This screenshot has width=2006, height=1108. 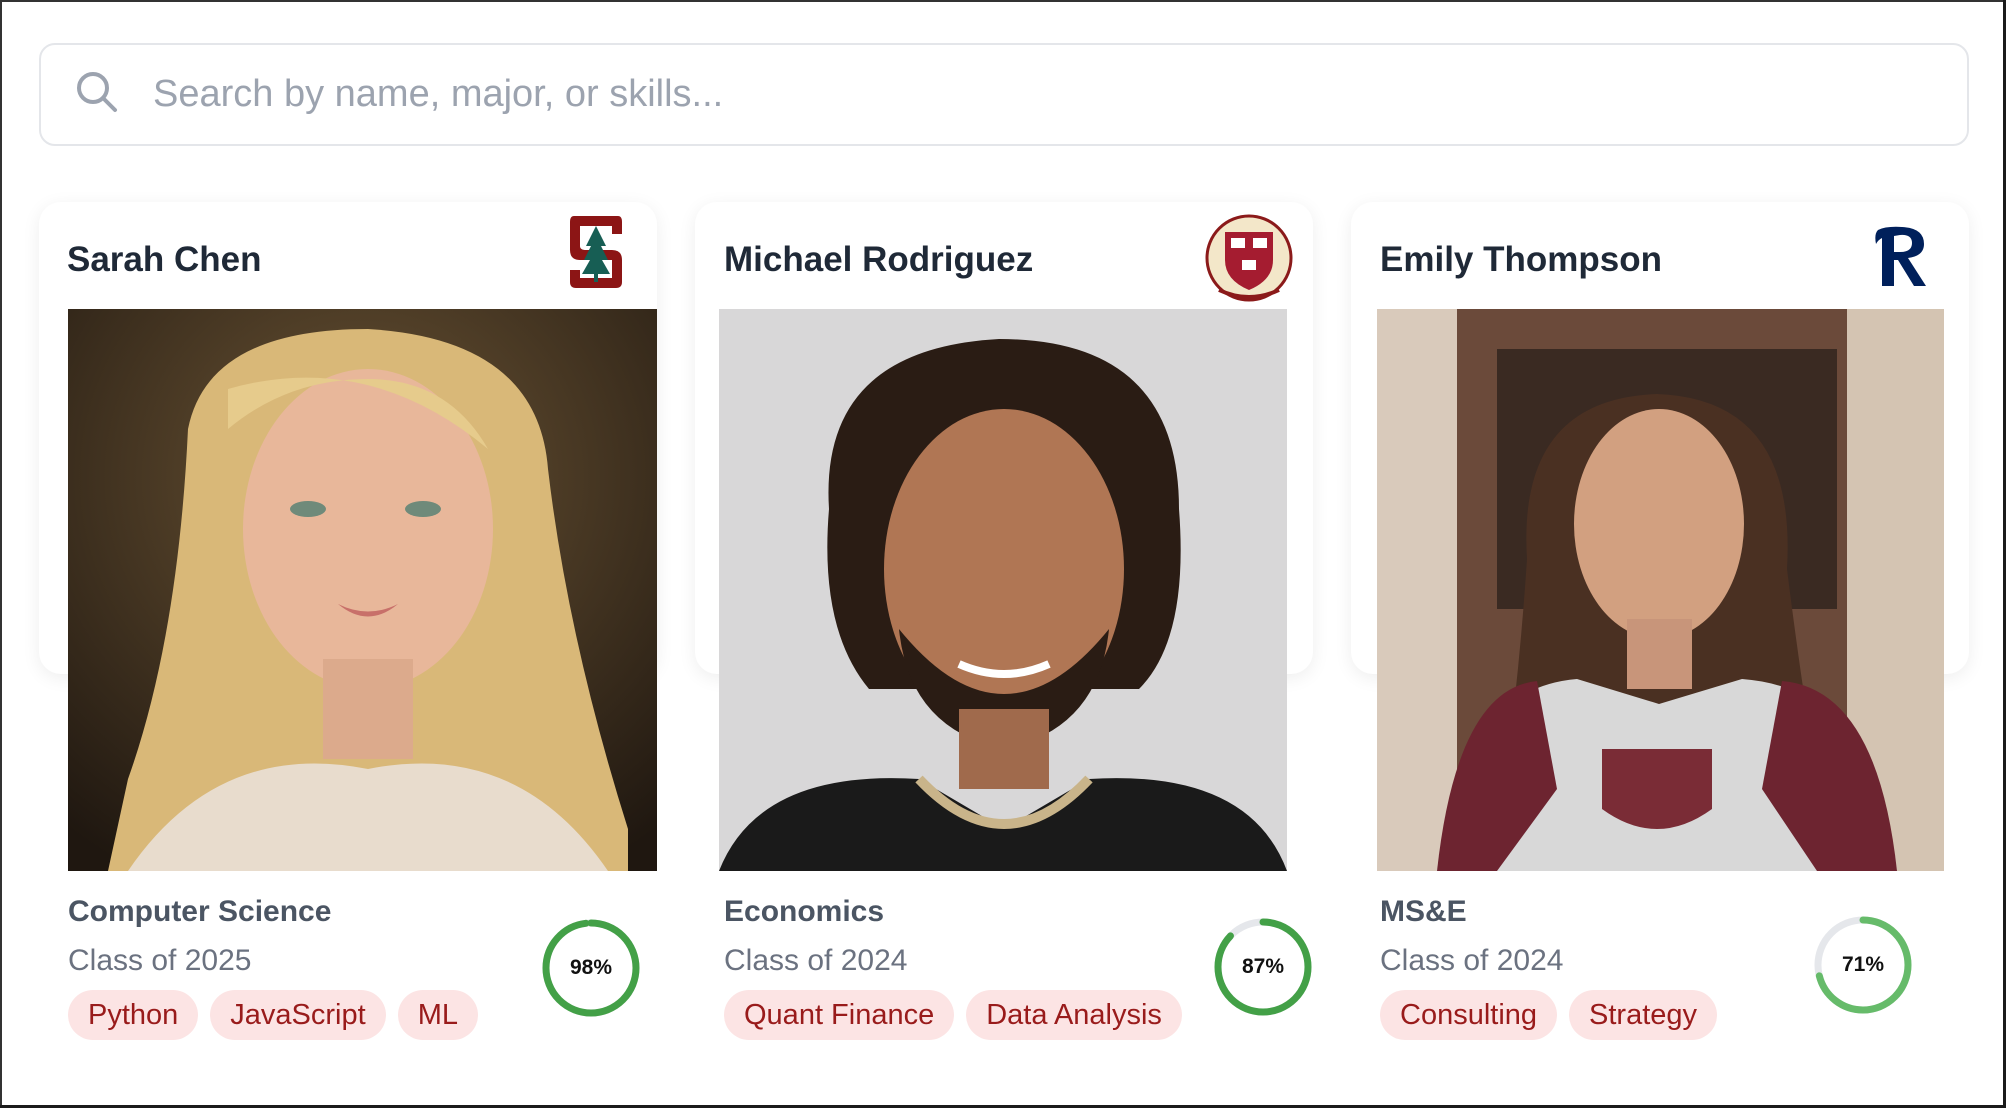 I want to click on student-class-year: Class of 2025, so click(x=160, y=960).